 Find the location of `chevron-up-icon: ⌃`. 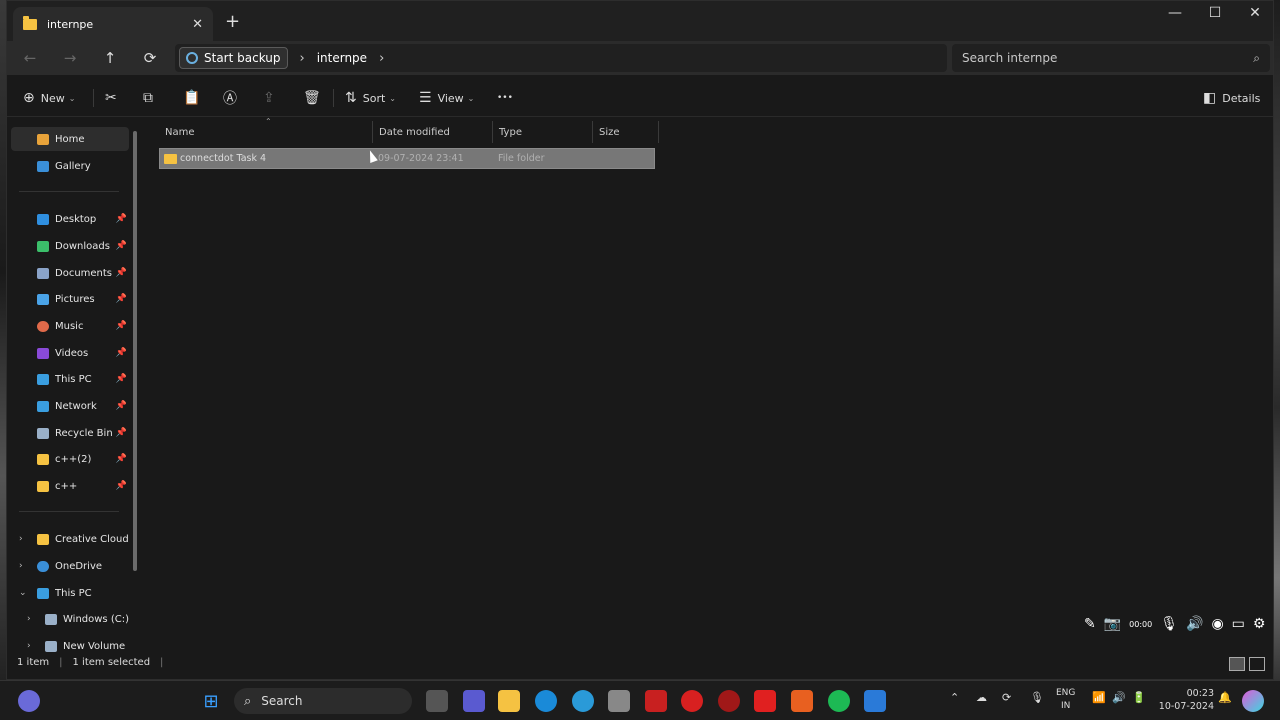

chevron-up-icon: ⌃ is located at coordinates (954, 697).